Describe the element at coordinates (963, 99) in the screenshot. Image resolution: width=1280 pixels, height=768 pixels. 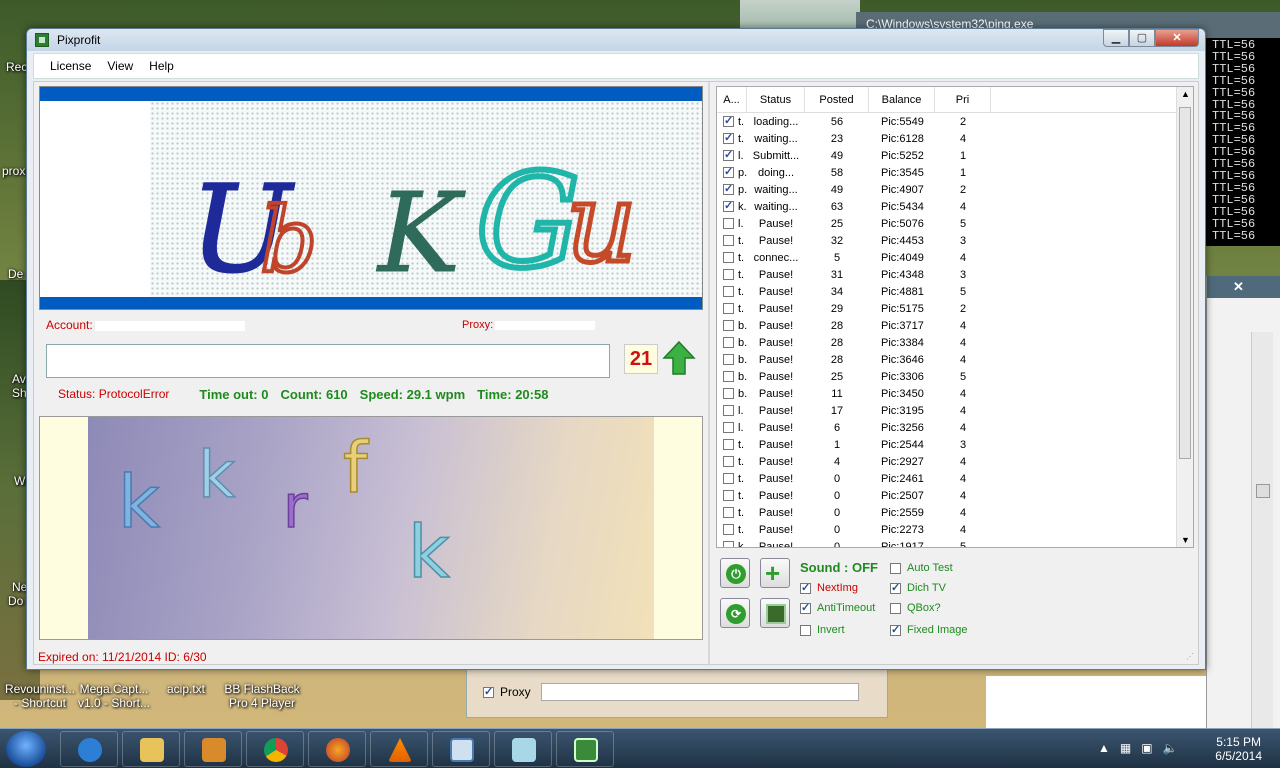
I see `column-header: Pri` at that location.